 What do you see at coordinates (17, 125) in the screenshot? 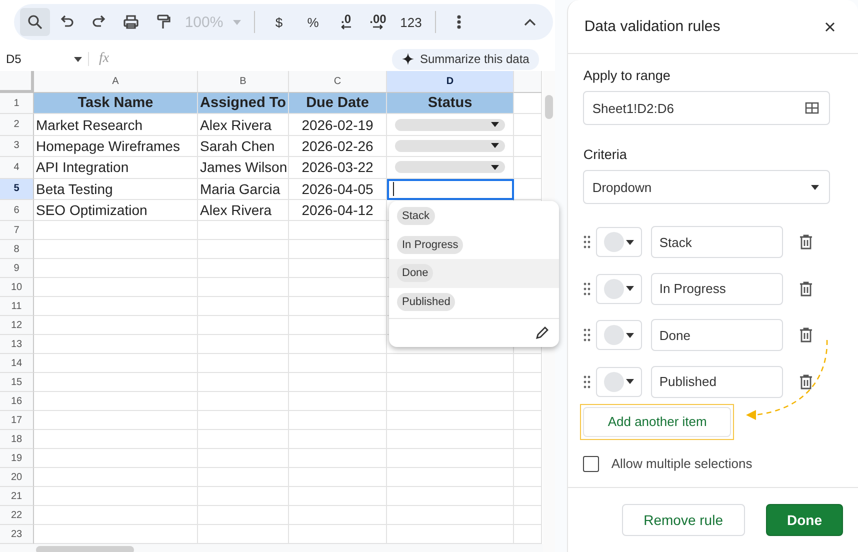
I see `row-number: 2` at bounding box center [17, 125].